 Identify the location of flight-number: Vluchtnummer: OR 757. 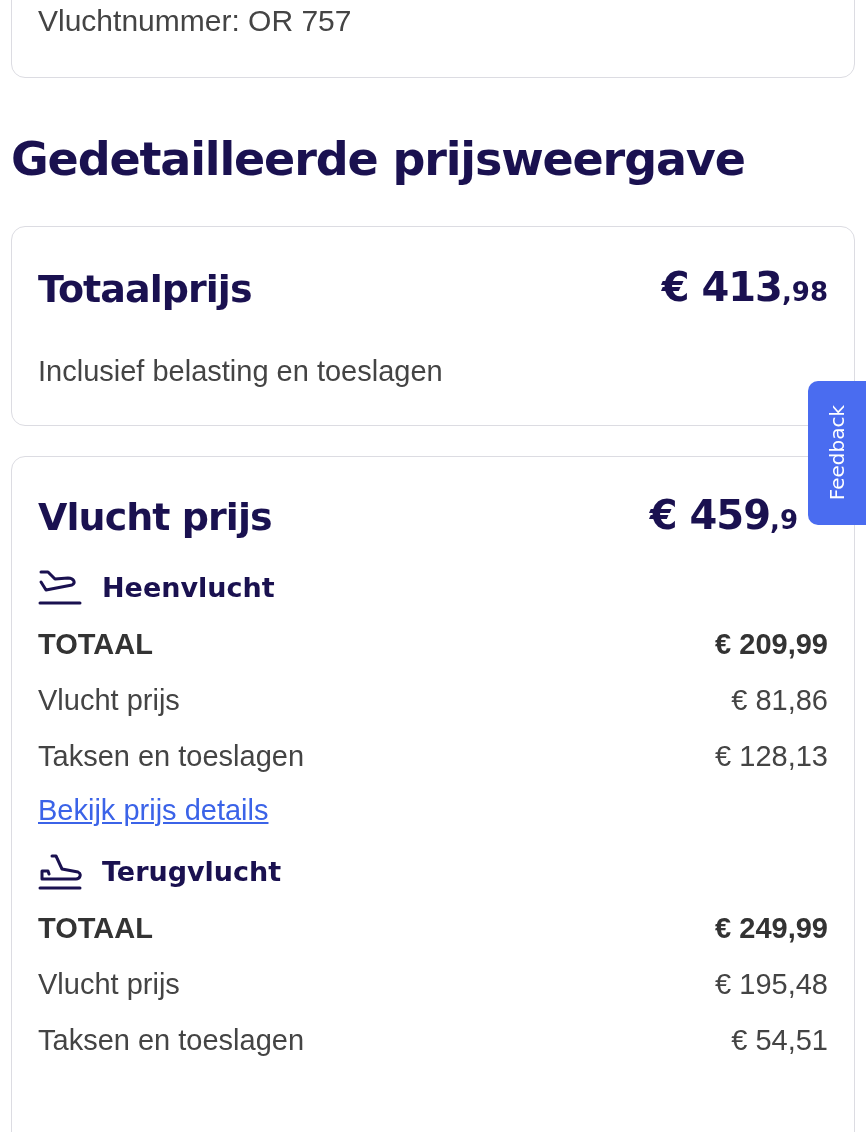
(195, 21).